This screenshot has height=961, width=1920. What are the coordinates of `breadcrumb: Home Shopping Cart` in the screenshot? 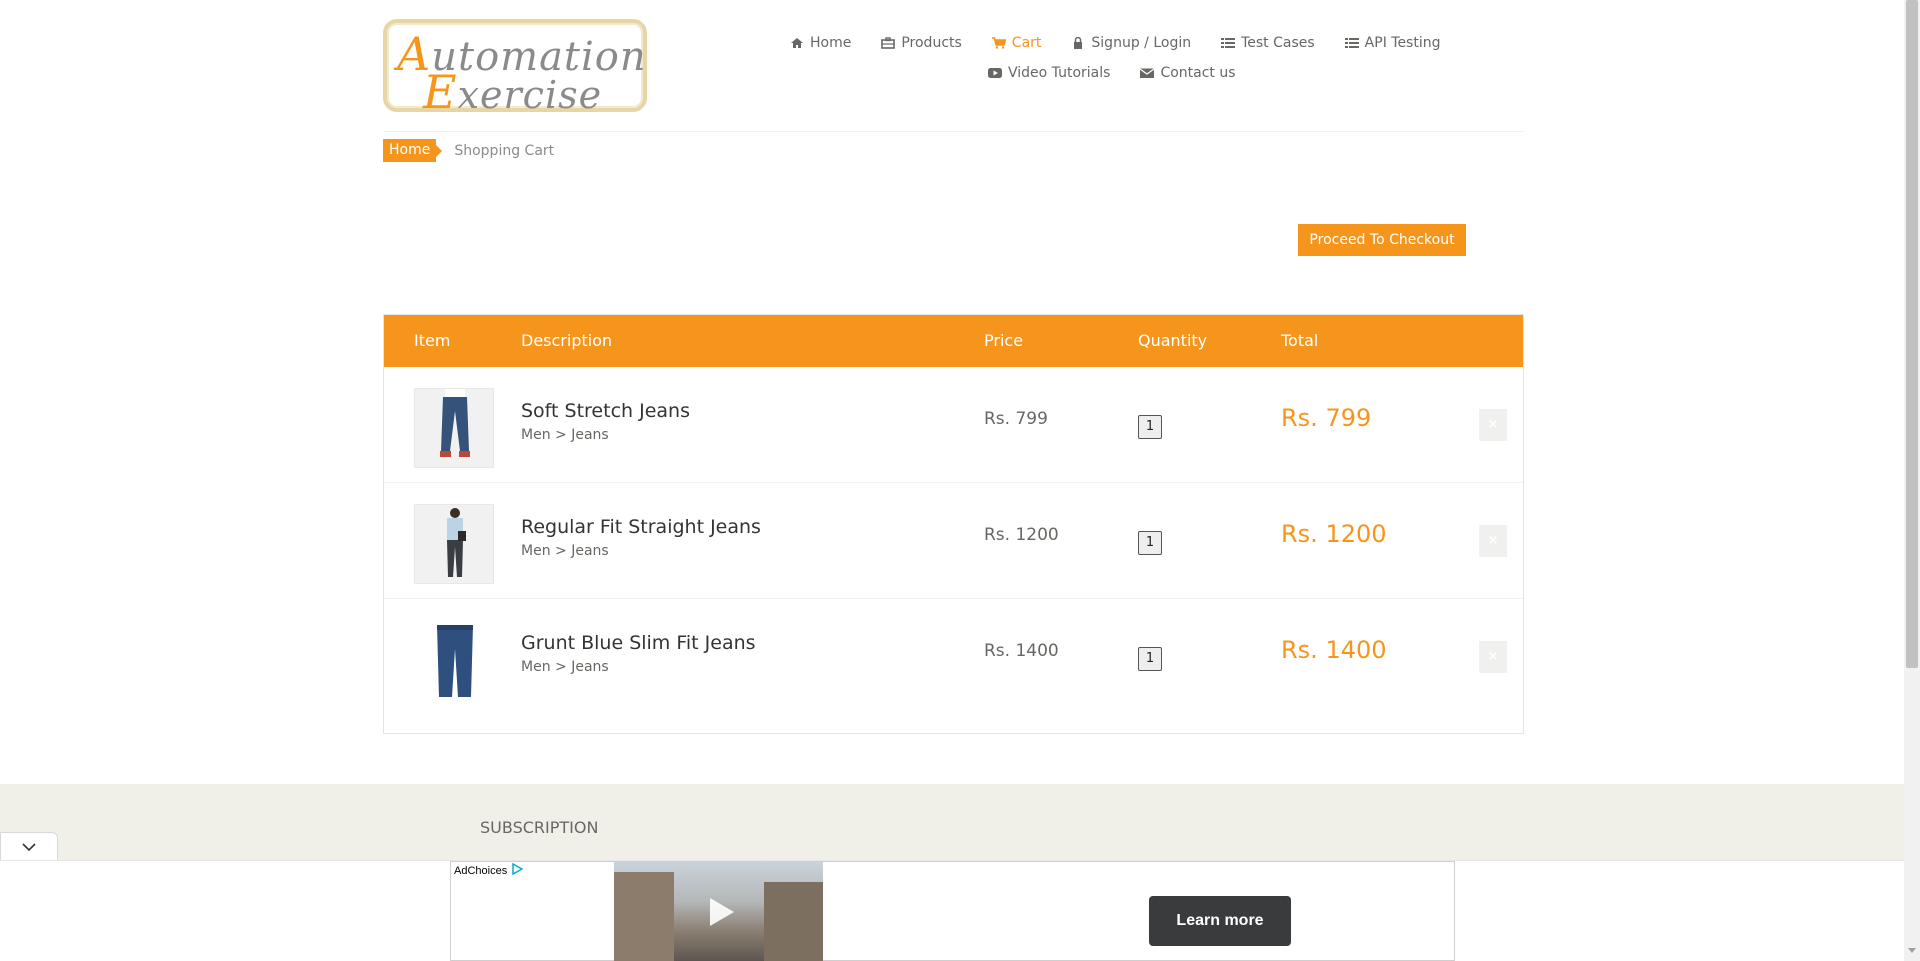 It's located at (468, 150).